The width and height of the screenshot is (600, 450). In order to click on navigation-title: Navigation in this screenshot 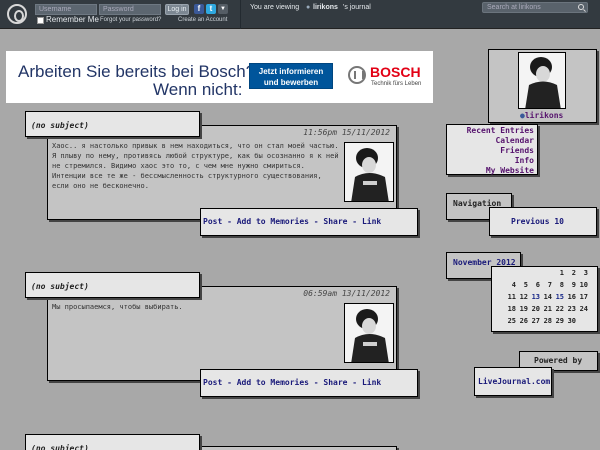, I will do `click(477, 203)`.